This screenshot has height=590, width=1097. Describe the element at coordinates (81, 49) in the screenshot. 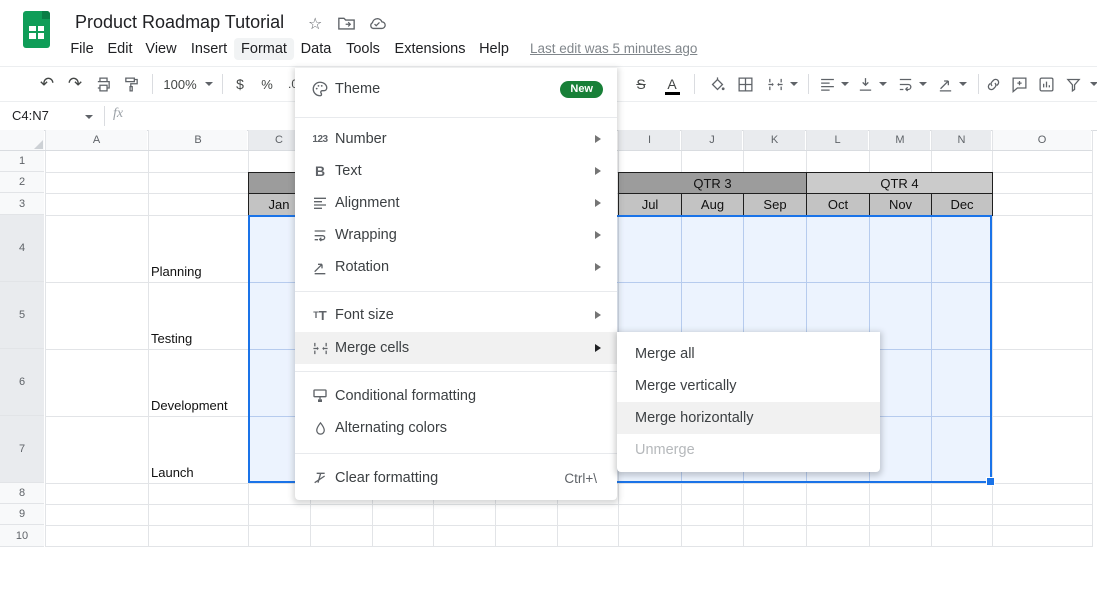

I see `menu-file: File` at that location.